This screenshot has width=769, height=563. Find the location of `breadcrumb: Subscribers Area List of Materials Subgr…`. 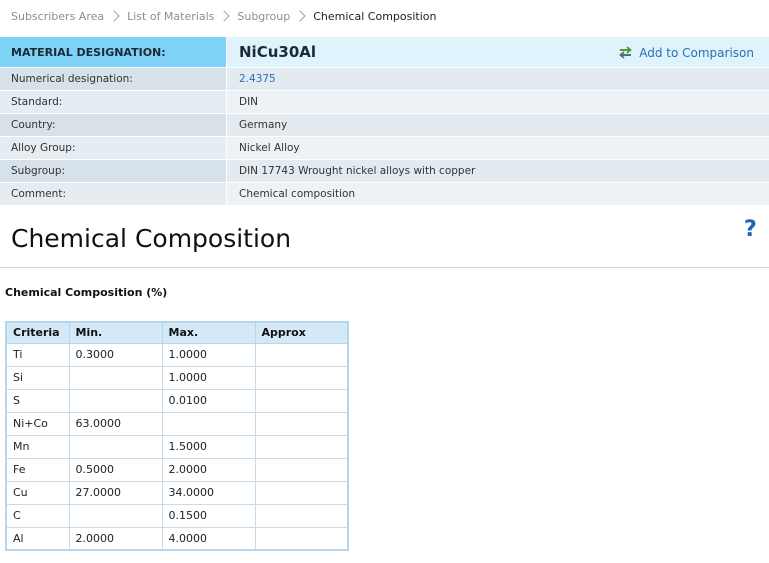

breadcrumb: Subscribers Area List of Materials Subgr… is located at coordinates (223, 16).